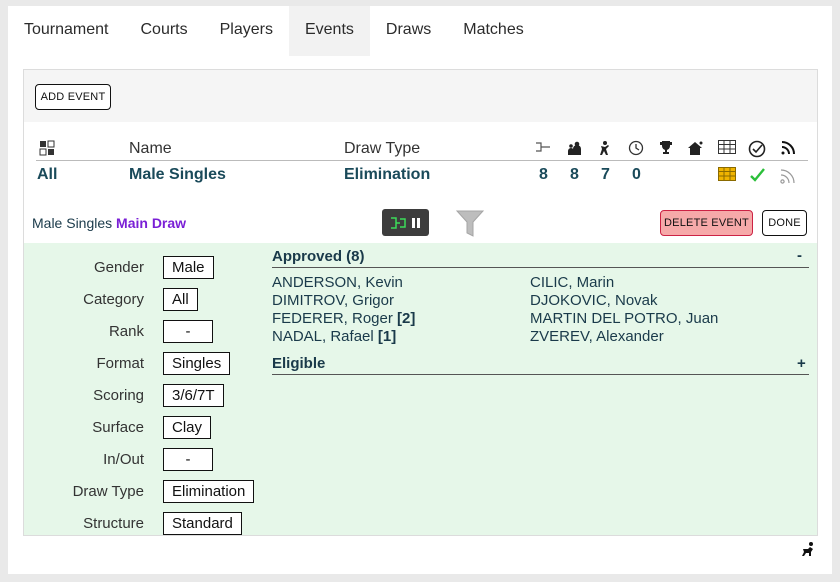 The width and height of the screenshot is (840, 582). What do you see at coordinates (420, 96) in the screenshot?
I see `events-toolbar: ADD EVENT` at bounding box center [420, 96].